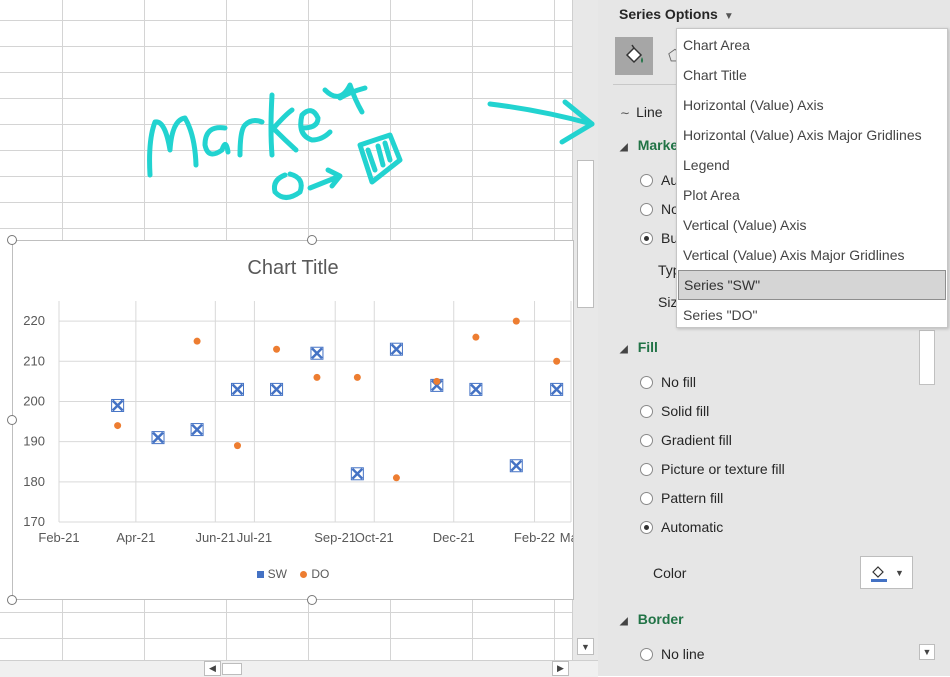  What do you see at coordinates (812, 315) in the screenshot?
I see `dropdown-item: Series "DO"` at bounding box center [812, 315].